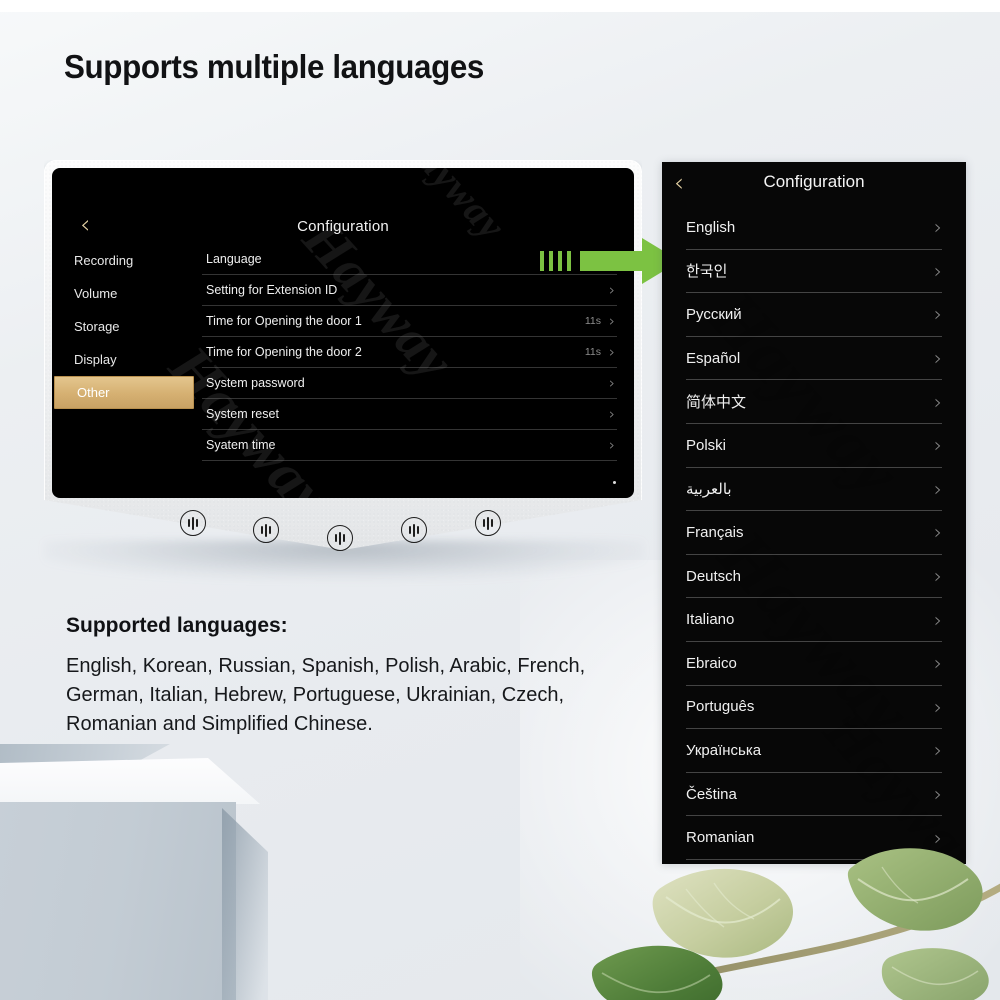 The width and height of the screenshot is (1000, 1000). Describe the element at coordinates (284, 352) in the screenshot. I see `settings-row-label: Time for Opening the door 2` at that location.